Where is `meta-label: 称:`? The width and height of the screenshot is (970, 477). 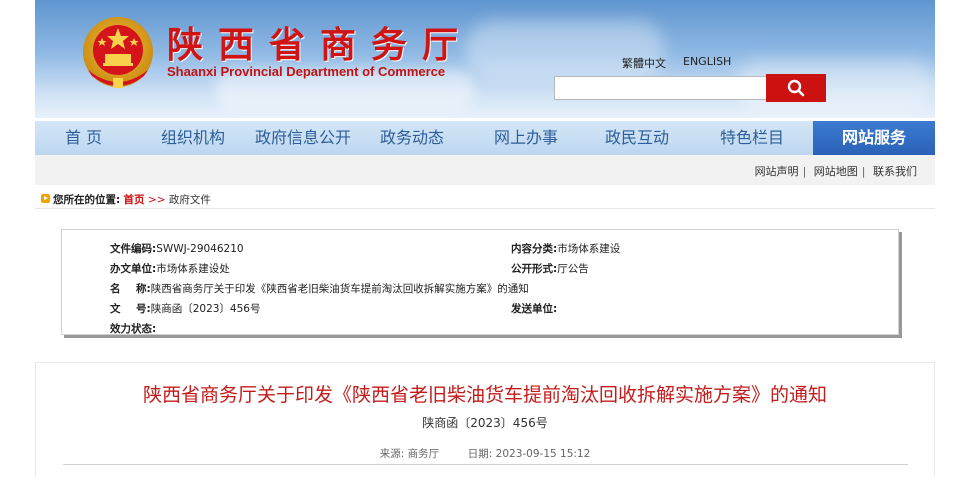
meta-label: 称: is located at coordinates (143, 289).